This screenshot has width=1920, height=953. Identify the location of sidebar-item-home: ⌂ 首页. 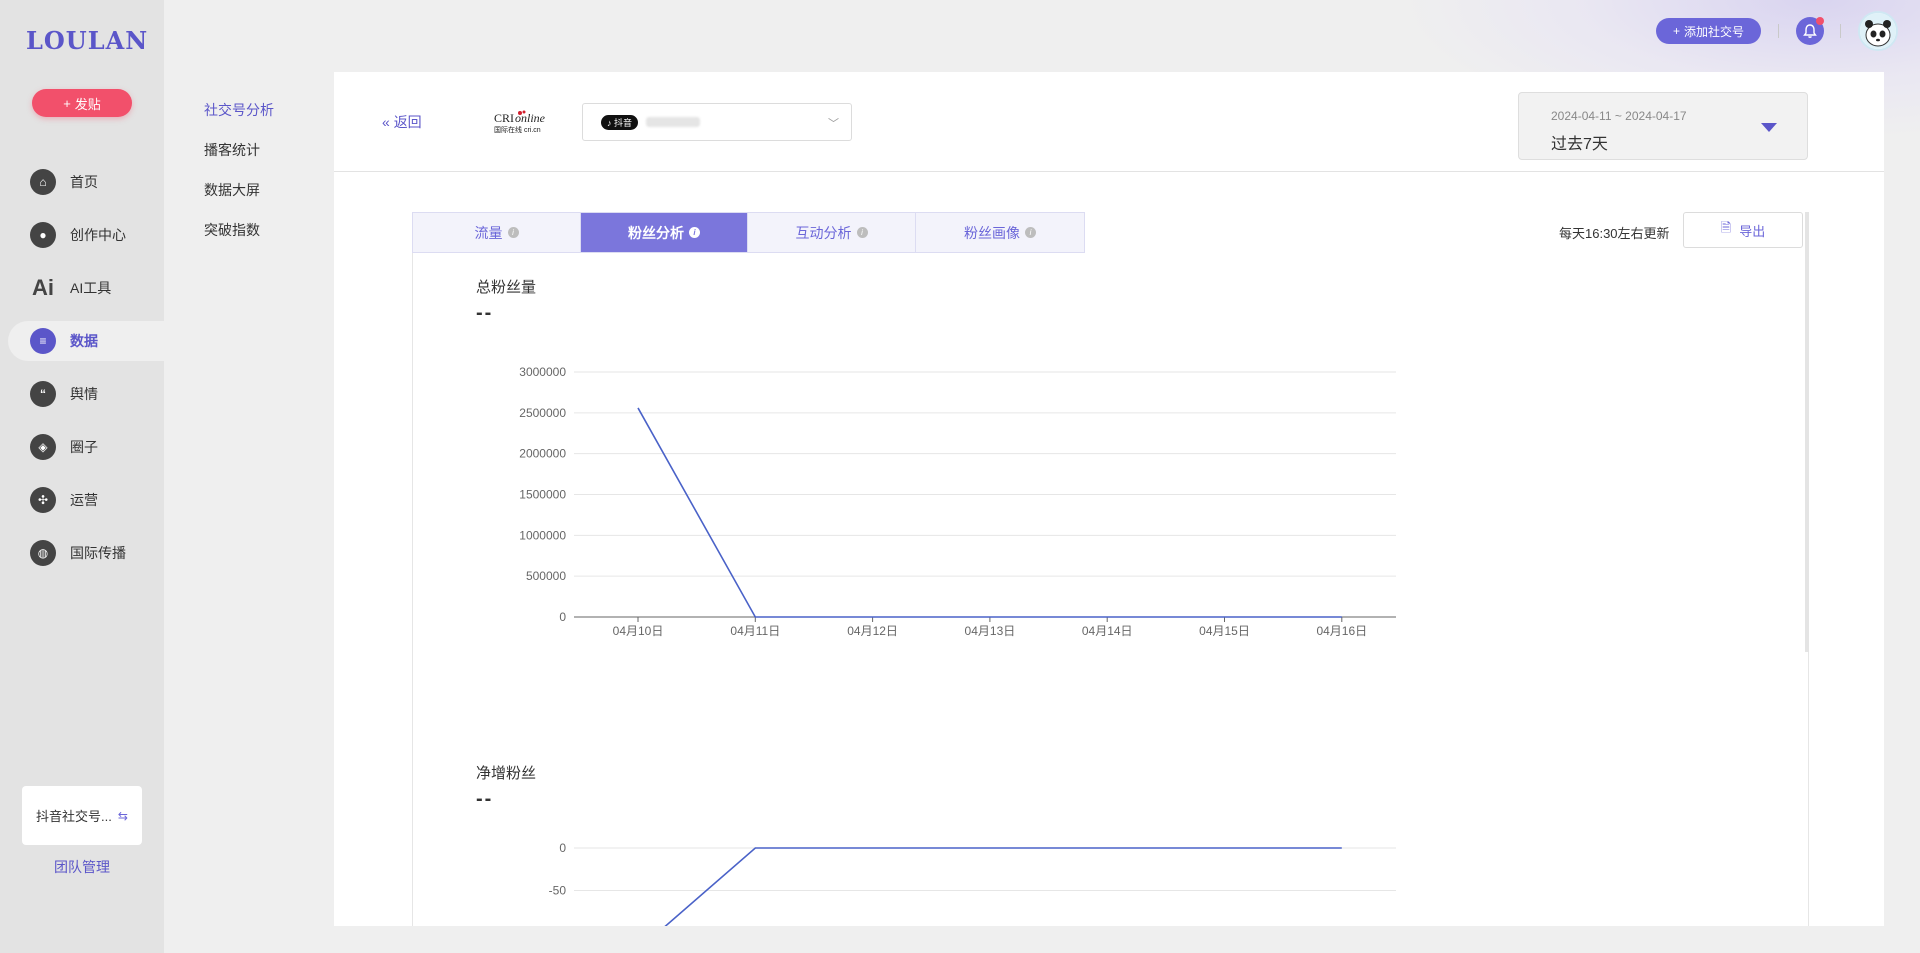
(82, 182).